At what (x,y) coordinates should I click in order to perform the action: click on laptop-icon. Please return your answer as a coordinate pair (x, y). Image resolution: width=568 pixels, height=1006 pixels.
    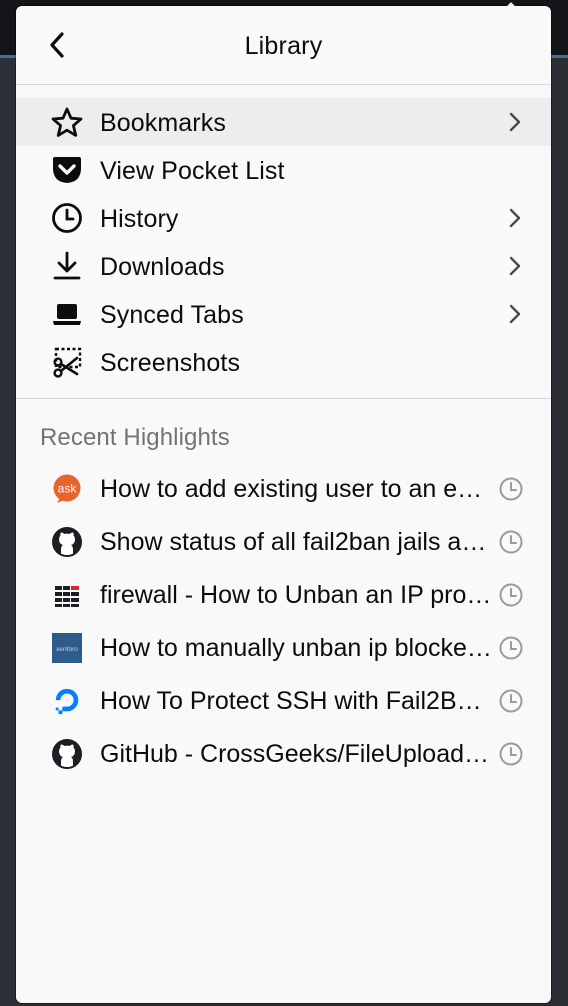
    Looking at the image, I should click on (67, 314).